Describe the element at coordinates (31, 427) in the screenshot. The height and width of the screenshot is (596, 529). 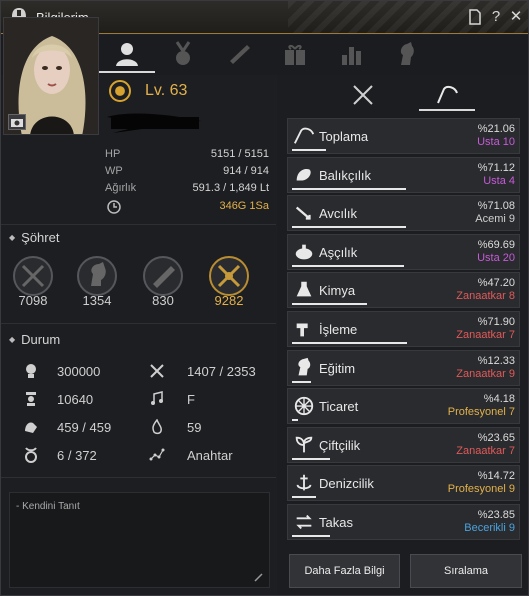
I see `stamina-icon` at that location.